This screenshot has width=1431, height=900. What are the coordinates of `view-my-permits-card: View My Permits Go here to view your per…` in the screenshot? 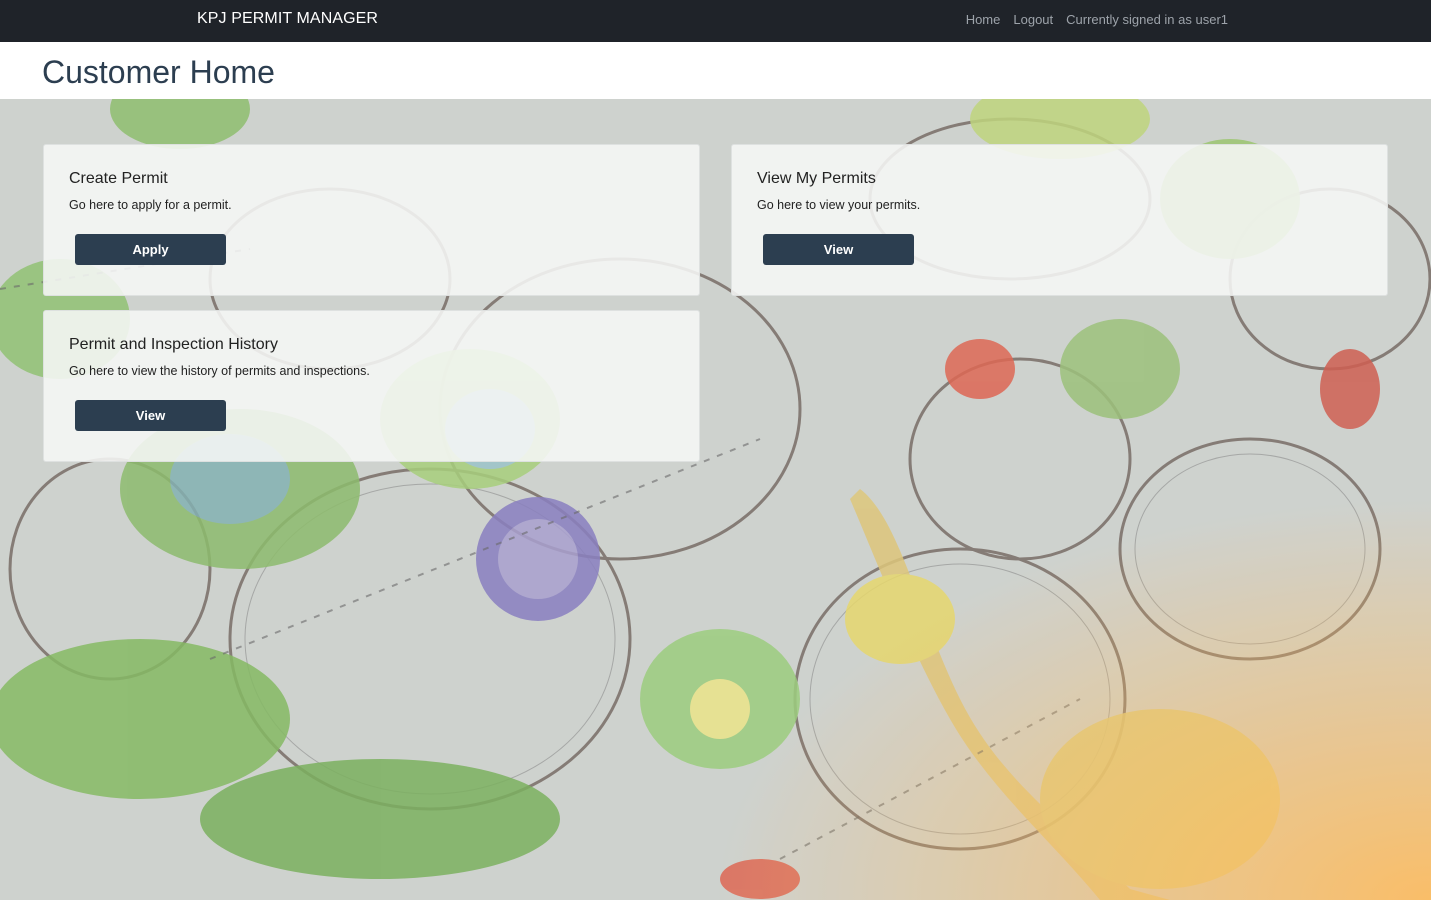 It's located at (1059, 220).